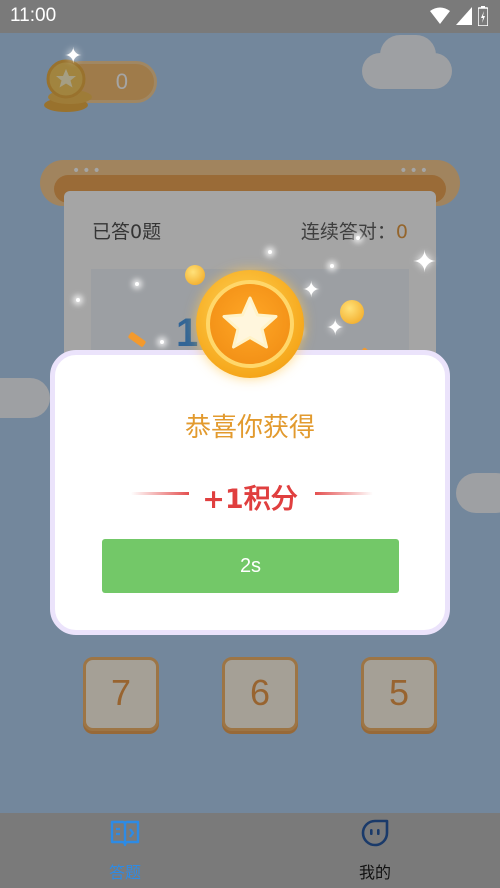 The width and height of the screenshot is (500, 888). Describe the element at coordinates (344, 493) in the screenshot. I see `divider-line-right` at that location.